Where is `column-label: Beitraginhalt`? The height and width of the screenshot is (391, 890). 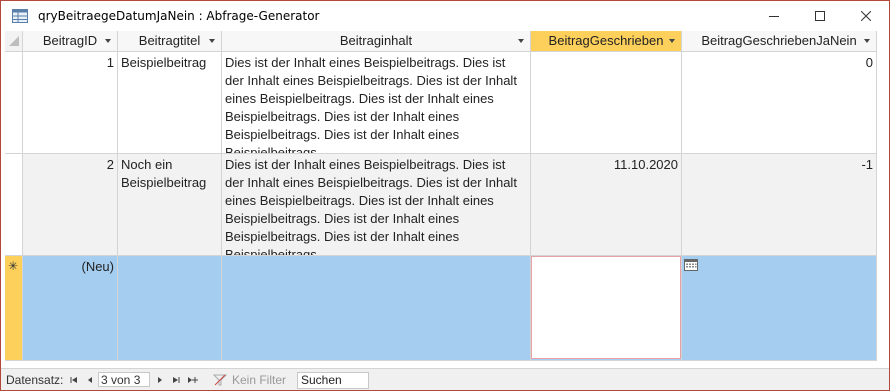 column-label: Beitraginhalt is located at coordinates (376, 40).